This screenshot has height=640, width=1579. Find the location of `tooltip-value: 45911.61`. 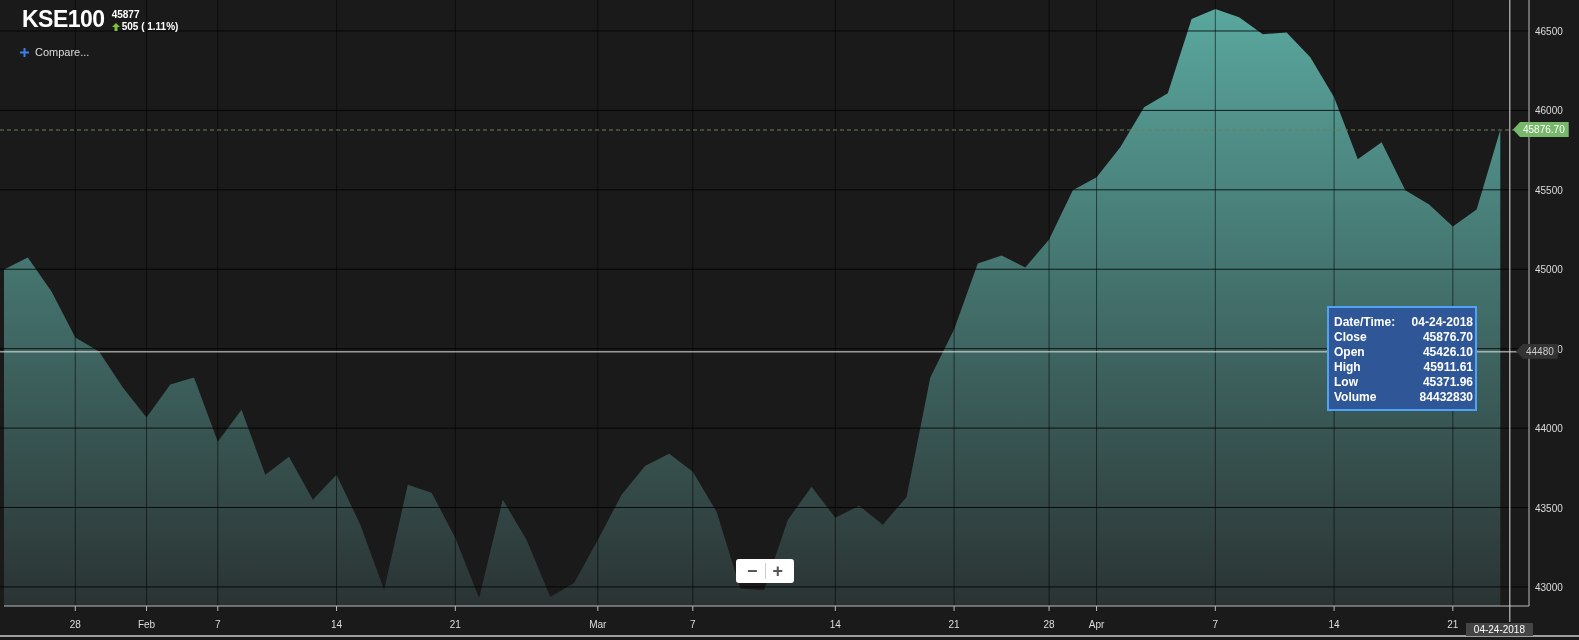

tooltip-value: 45911.61 is located at coordinates (1447, 367).